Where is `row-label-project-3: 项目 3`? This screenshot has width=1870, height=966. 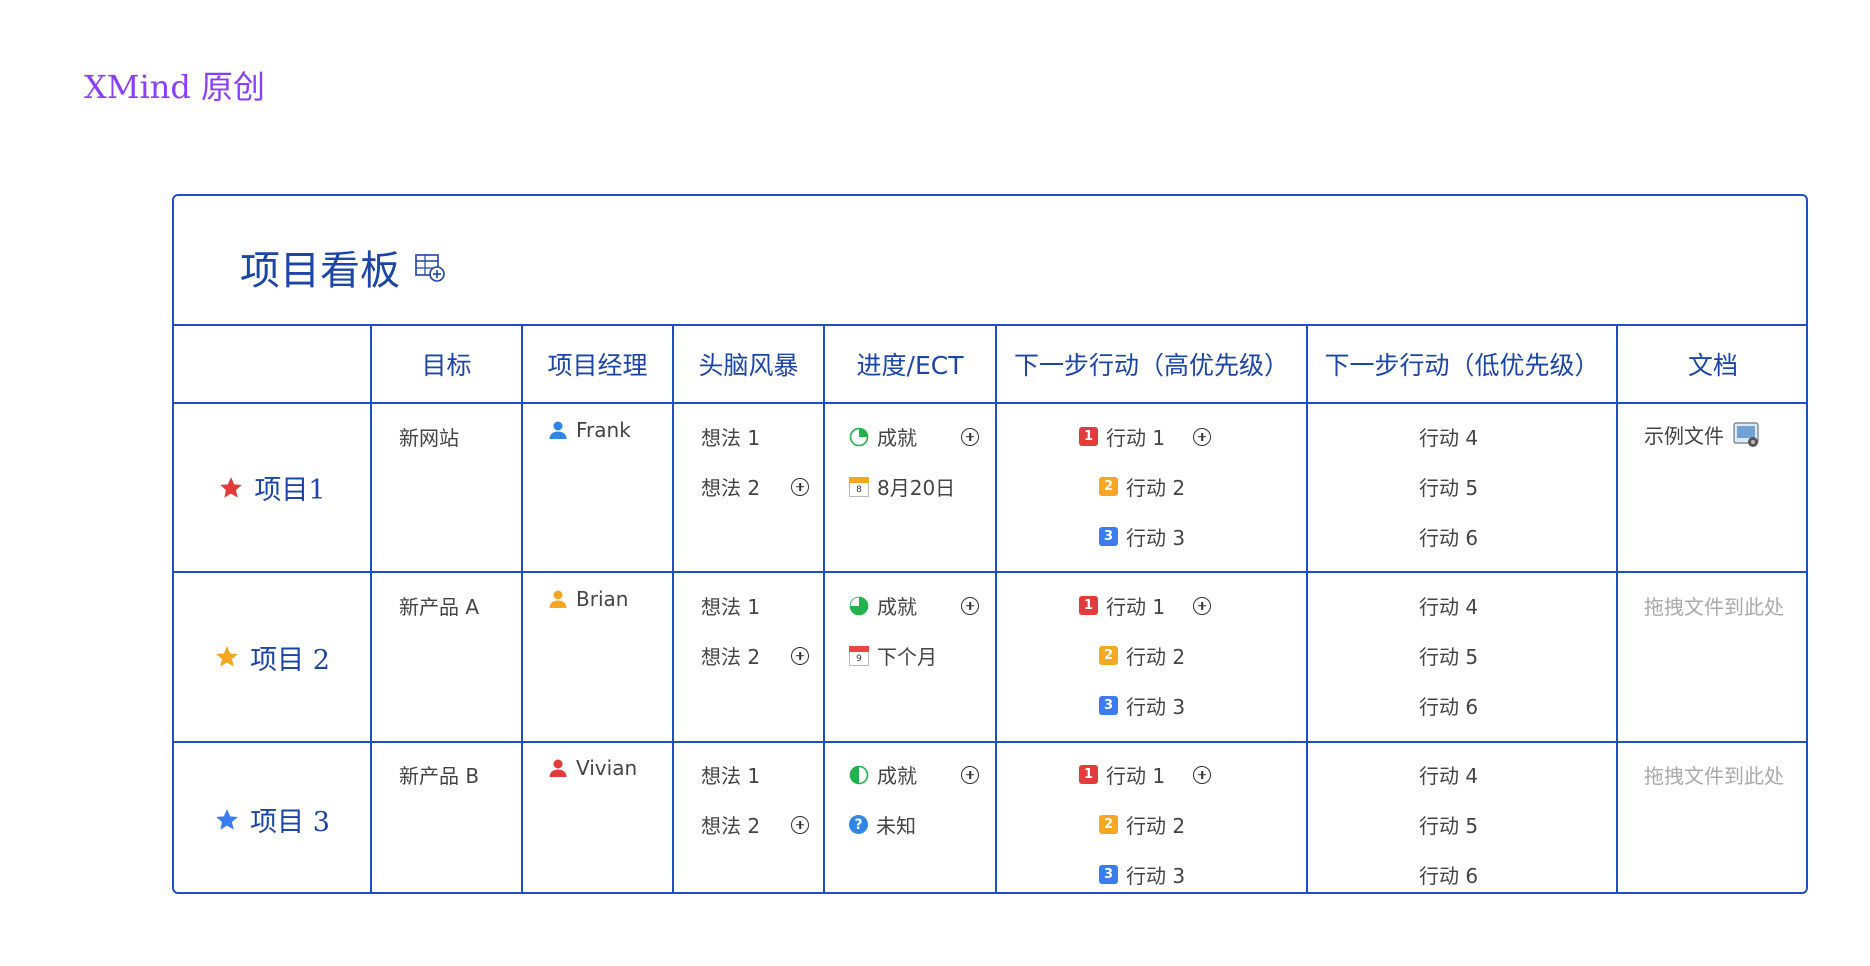 row-label-project-3: 项目 3 is located at coordinates (272, 817).